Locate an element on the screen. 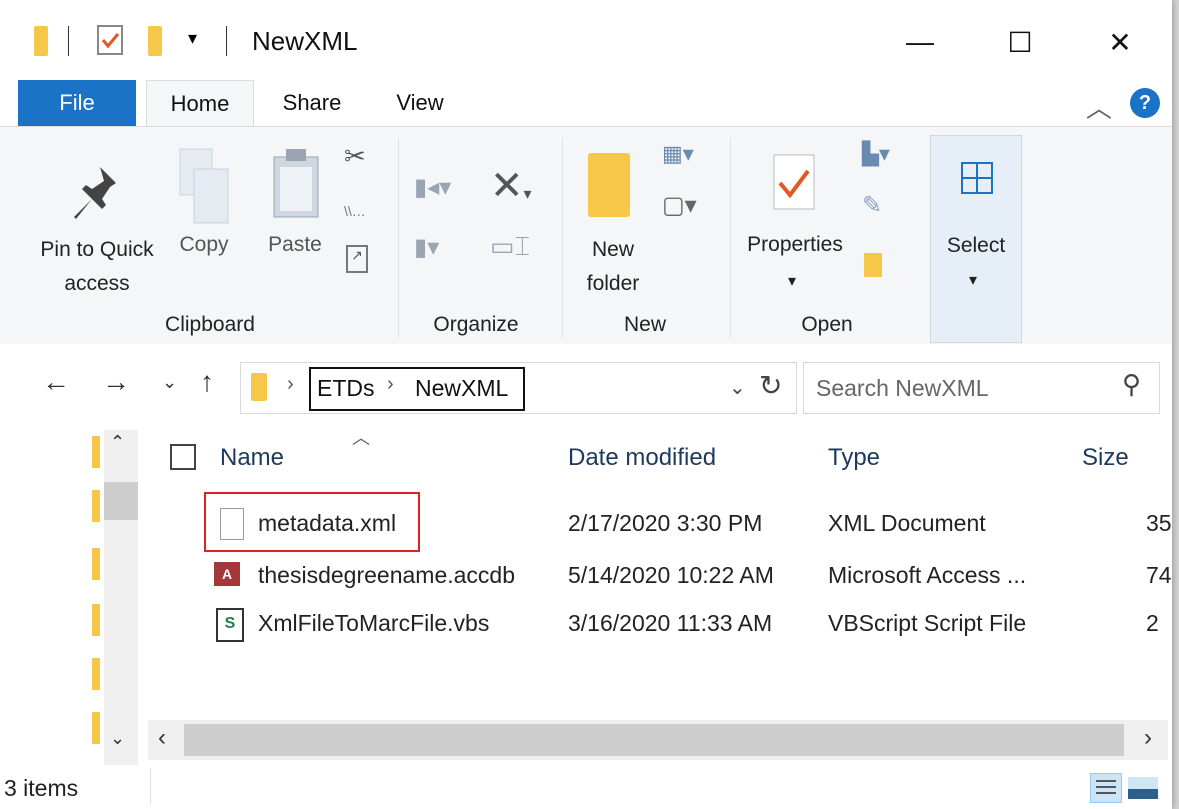 This screenshot has height=809, width=1179. new-item-icon: ▦▾ is located at coordinates (678, 154).